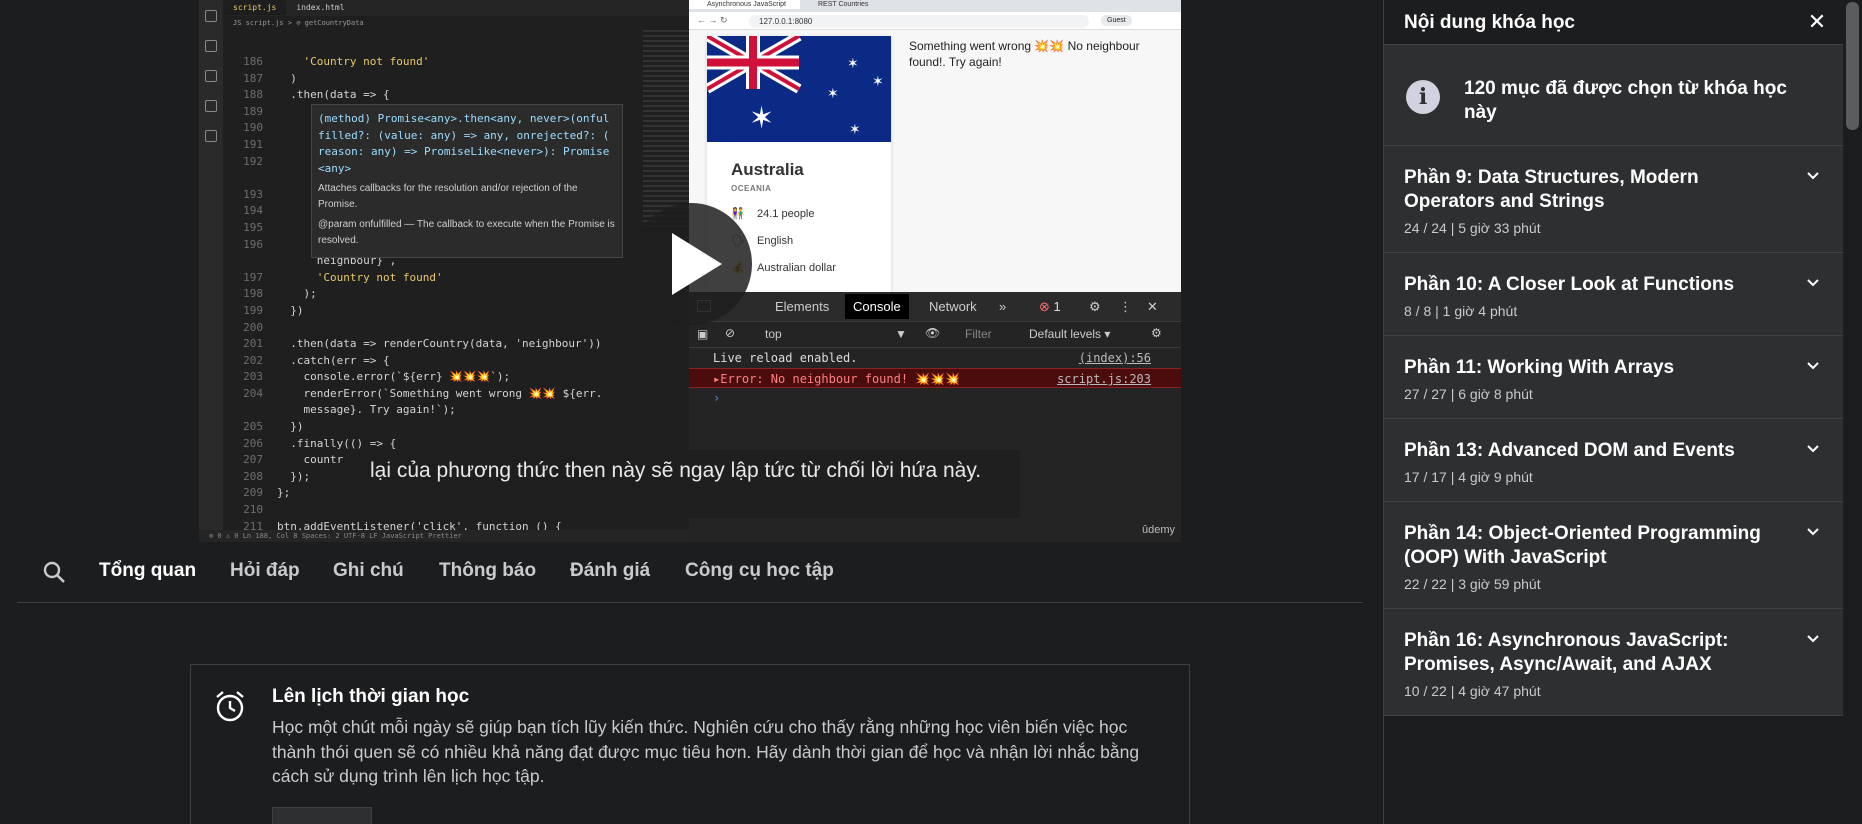  I want to click on console-toolbar: ▣ ⊘ top ▼ 👁 Filter Default levels ▾ ⚙, so click(935, 335).